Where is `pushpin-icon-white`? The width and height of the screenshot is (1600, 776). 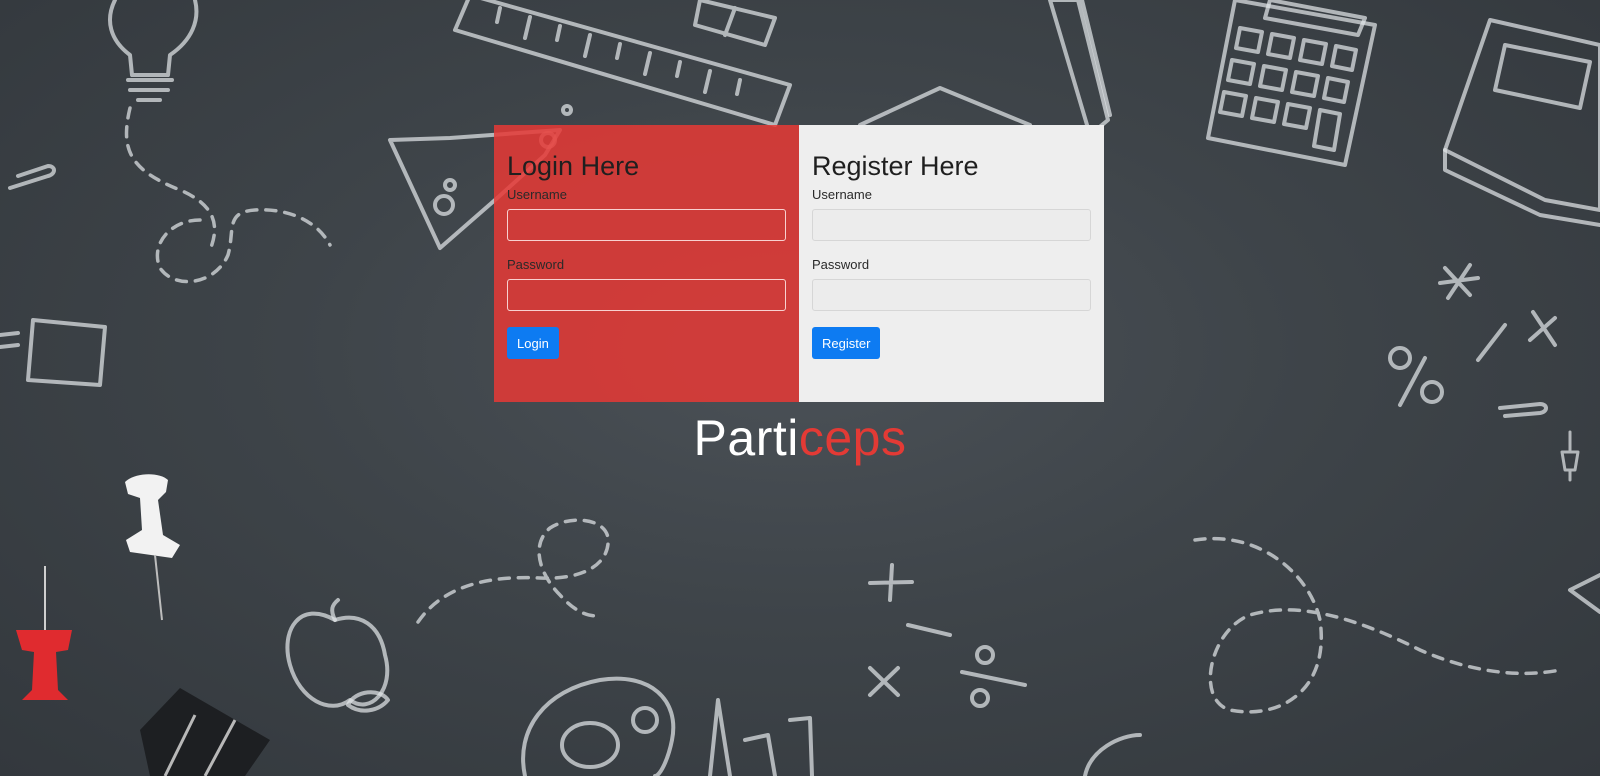 pushpin-icon-white is located at coordinates (152, 547).